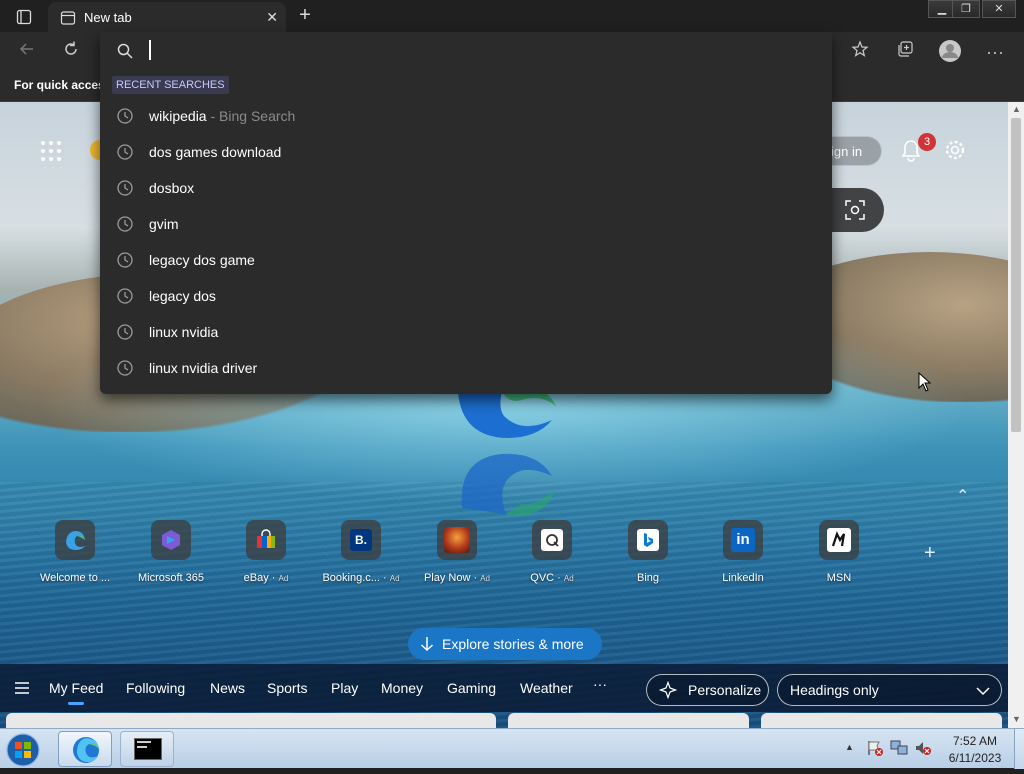  What do you see at coordinates (466, 260) in the screenshot?
I see `suggestion-item: legacy dos game` at bounding box center [466, 260].